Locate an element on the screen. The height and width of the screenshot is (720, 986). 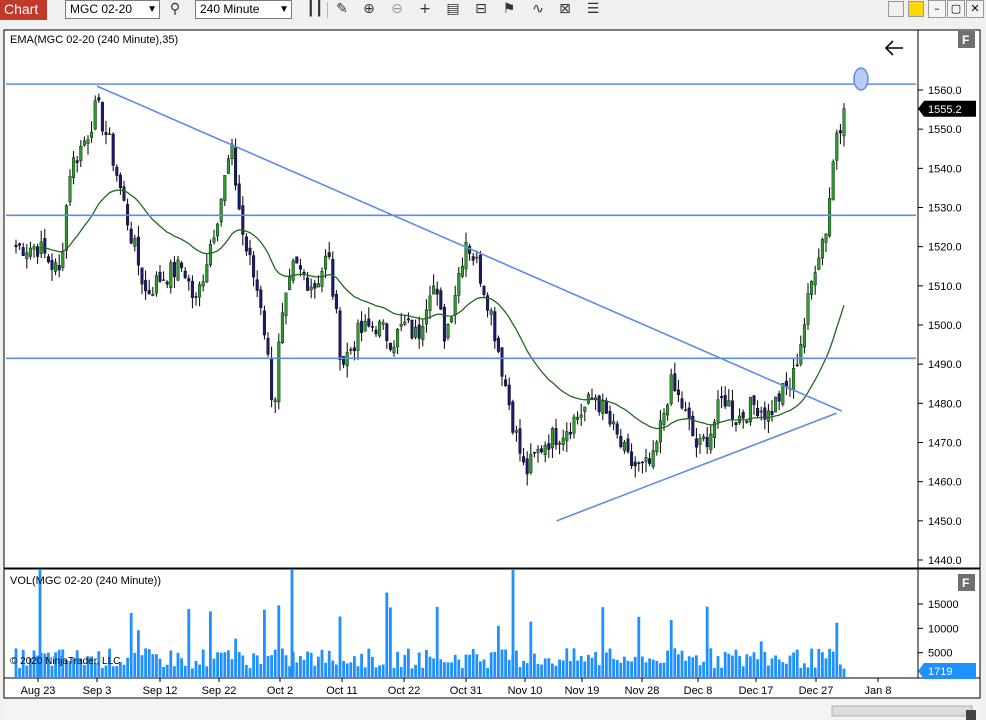
ema-indicator-label: EMA(MGC 02-20 (240 Minute),35) is located at coordinates (94, 40).